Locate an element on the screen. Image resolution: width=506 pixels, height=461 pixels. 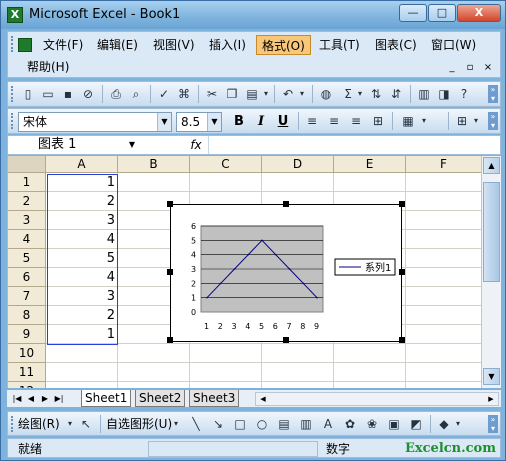
bold-button: B is located at coordinates (239, 122).